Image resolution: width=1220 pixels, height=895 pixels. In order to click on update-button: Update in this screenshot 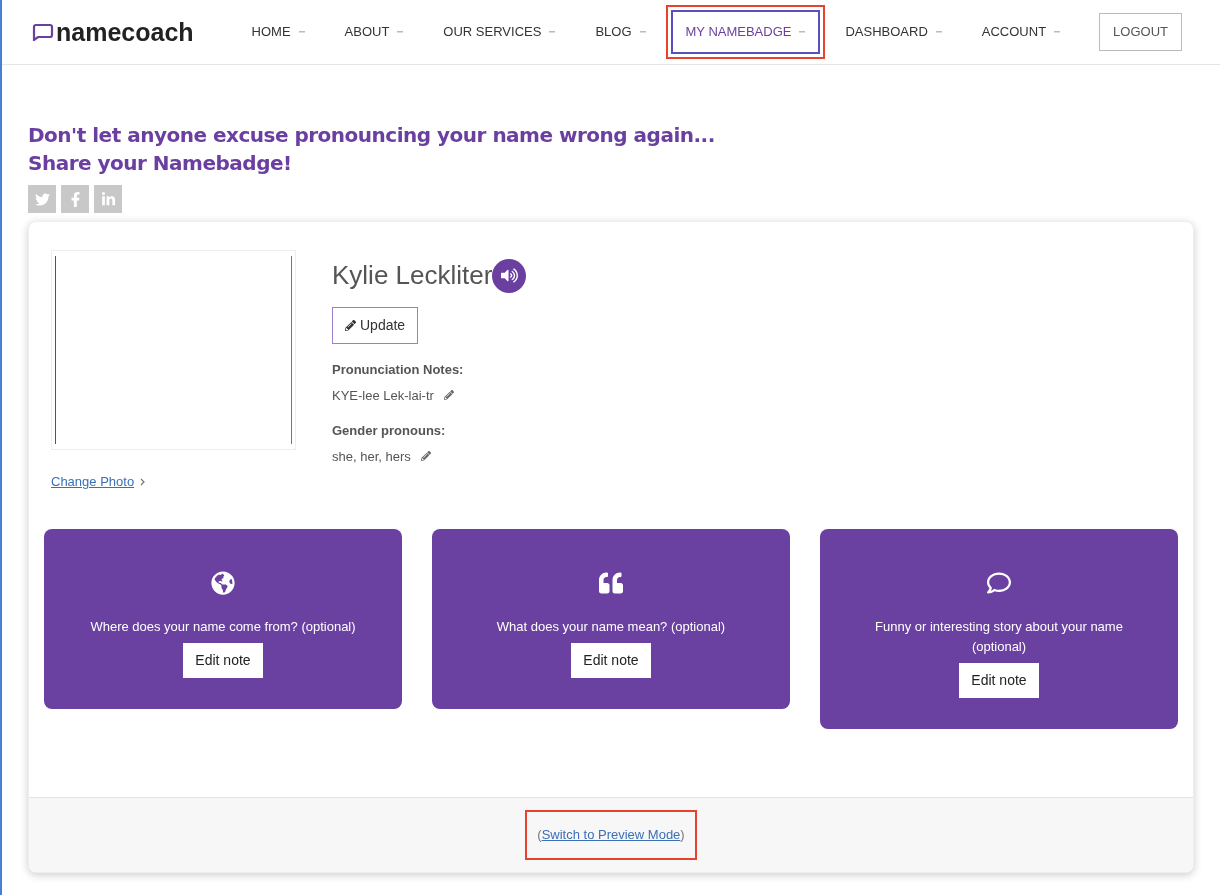, I will do `click(375, 325)`.